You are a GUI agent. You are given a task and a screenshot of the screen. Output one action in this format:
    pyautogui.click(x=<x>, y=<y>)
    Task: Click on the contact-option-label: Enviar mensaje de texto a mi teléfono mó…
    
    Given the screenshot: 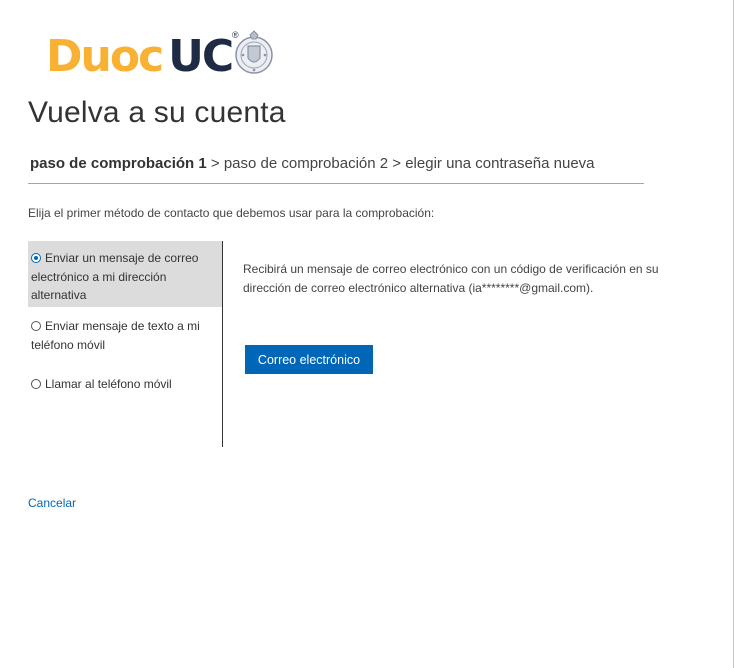 What is the action you would take?
    pyautogui.click(x=115, y=335)
    